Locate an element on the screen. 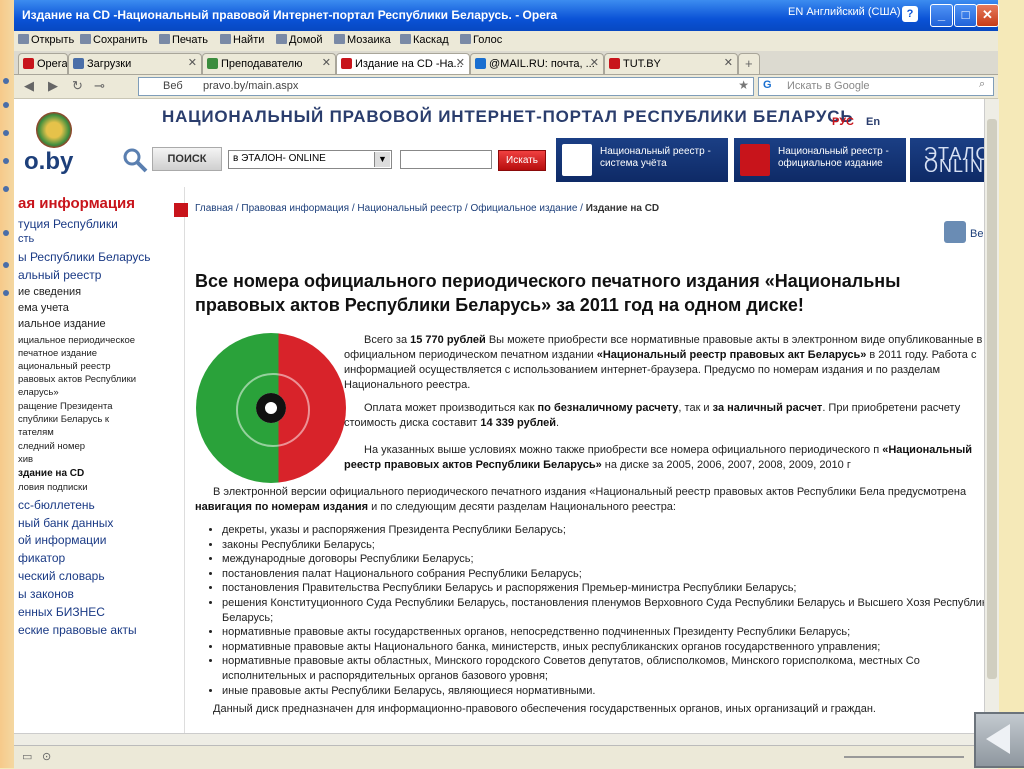  language-indicator: EN Английский (США) is located at coordinates (844, 12).